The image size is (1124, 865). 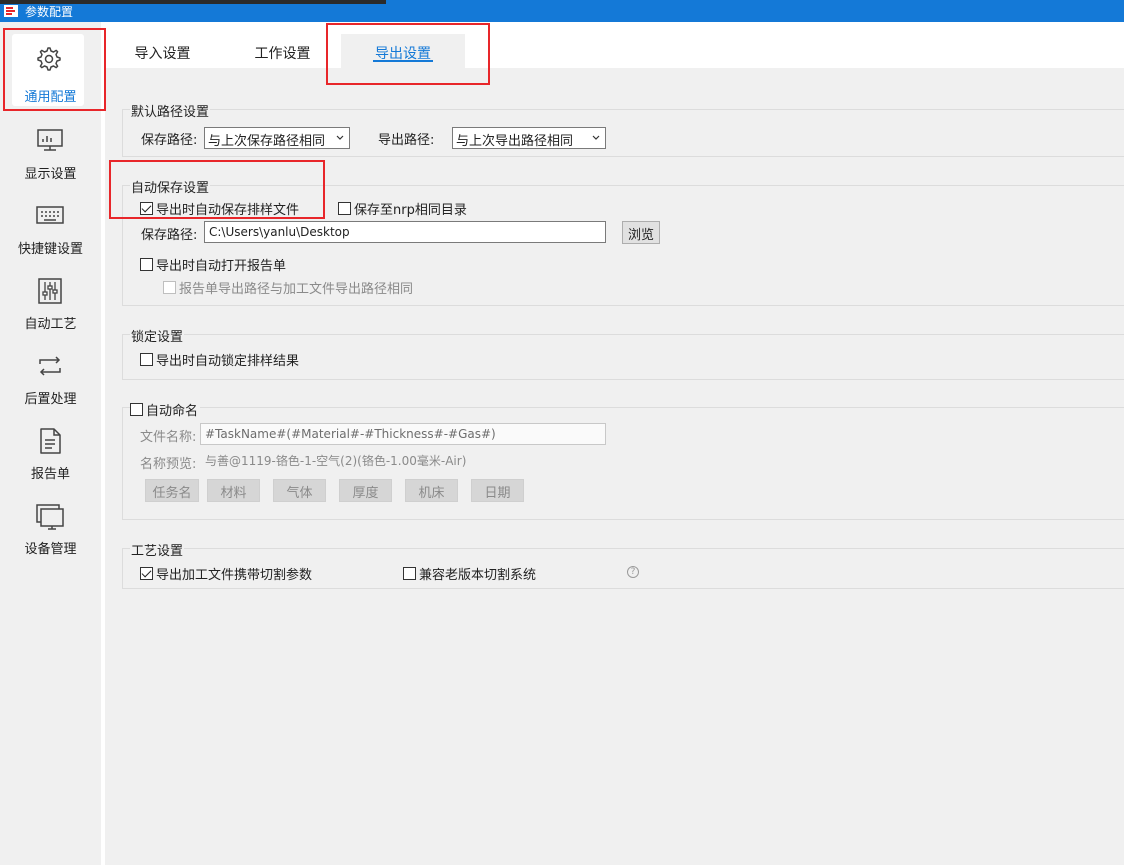 What do you see at coordinates (478, 575) in the screenshot?
I see `checkbox-label: 兼容老版本切割系统` at bounding box center [478, 575].